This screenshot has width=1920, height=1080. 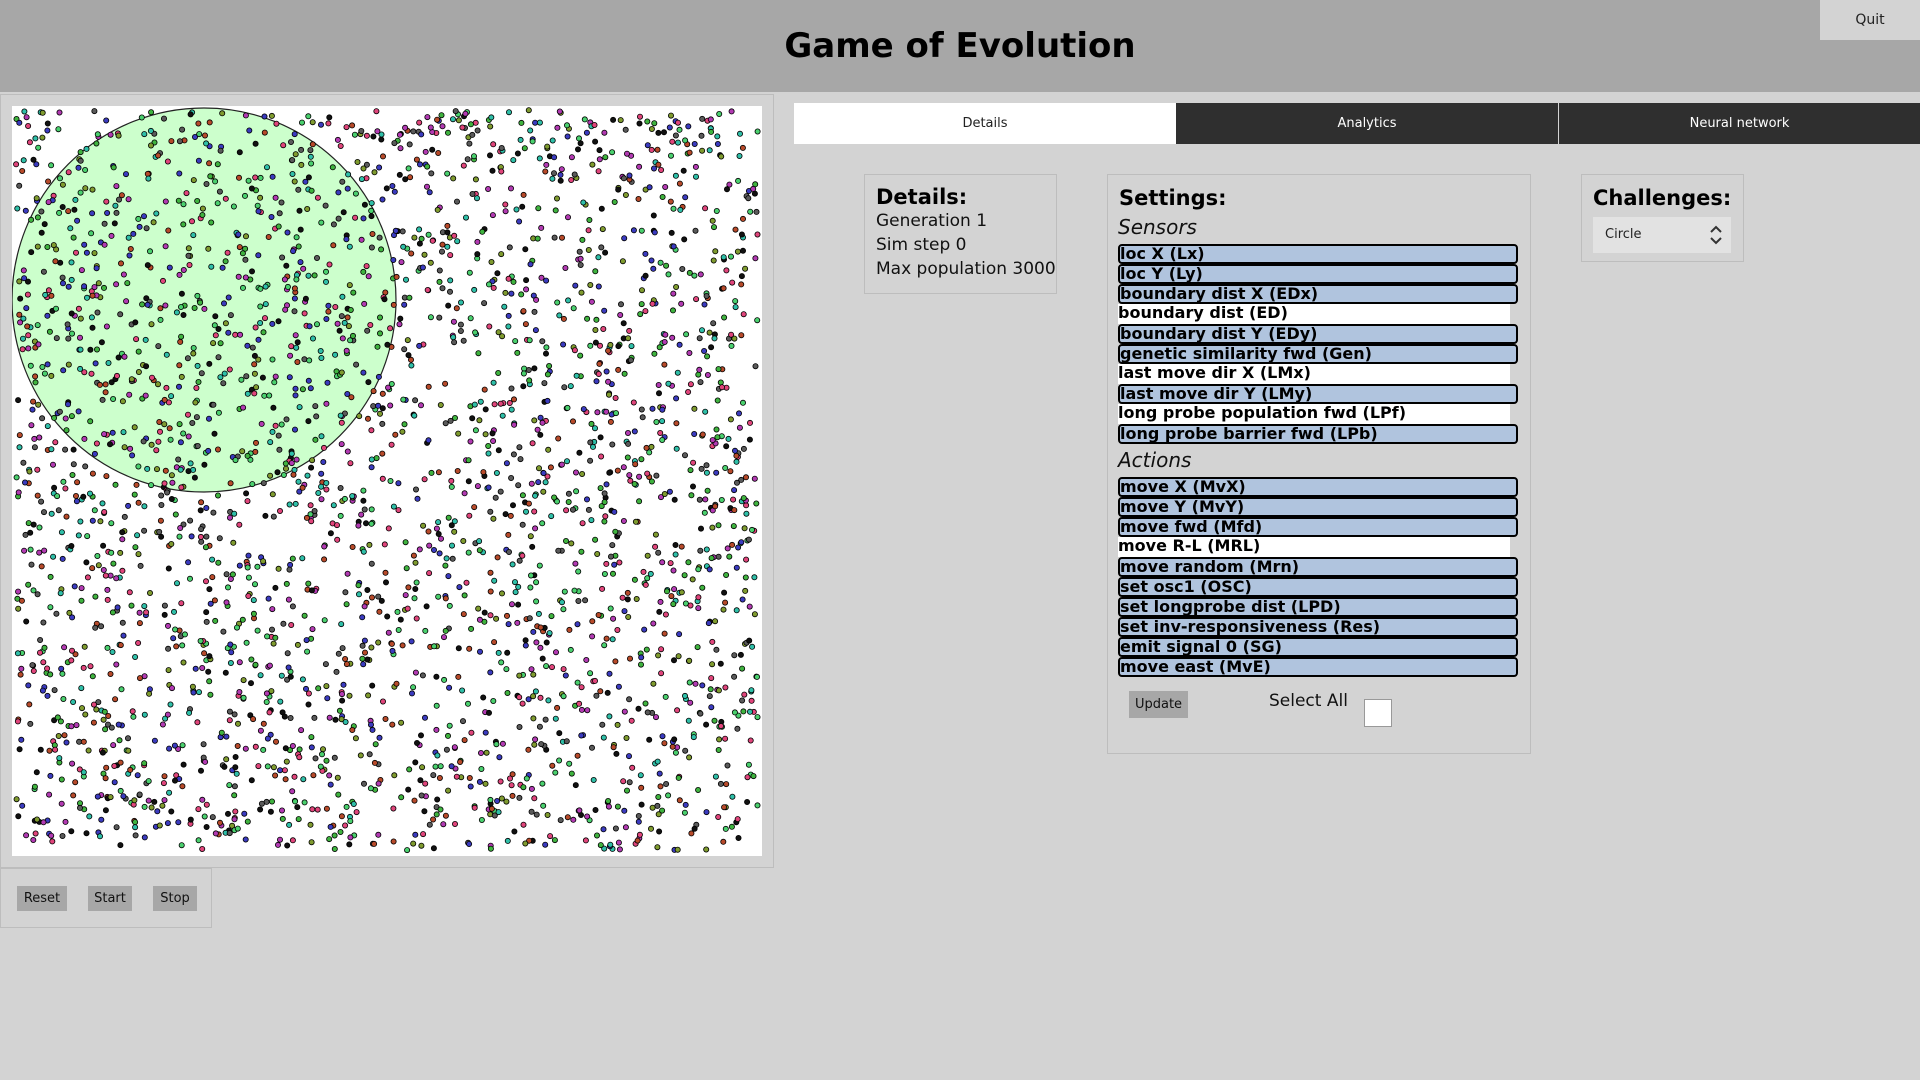 I want to click on update-button: Update, so click(x=1158, y=704).